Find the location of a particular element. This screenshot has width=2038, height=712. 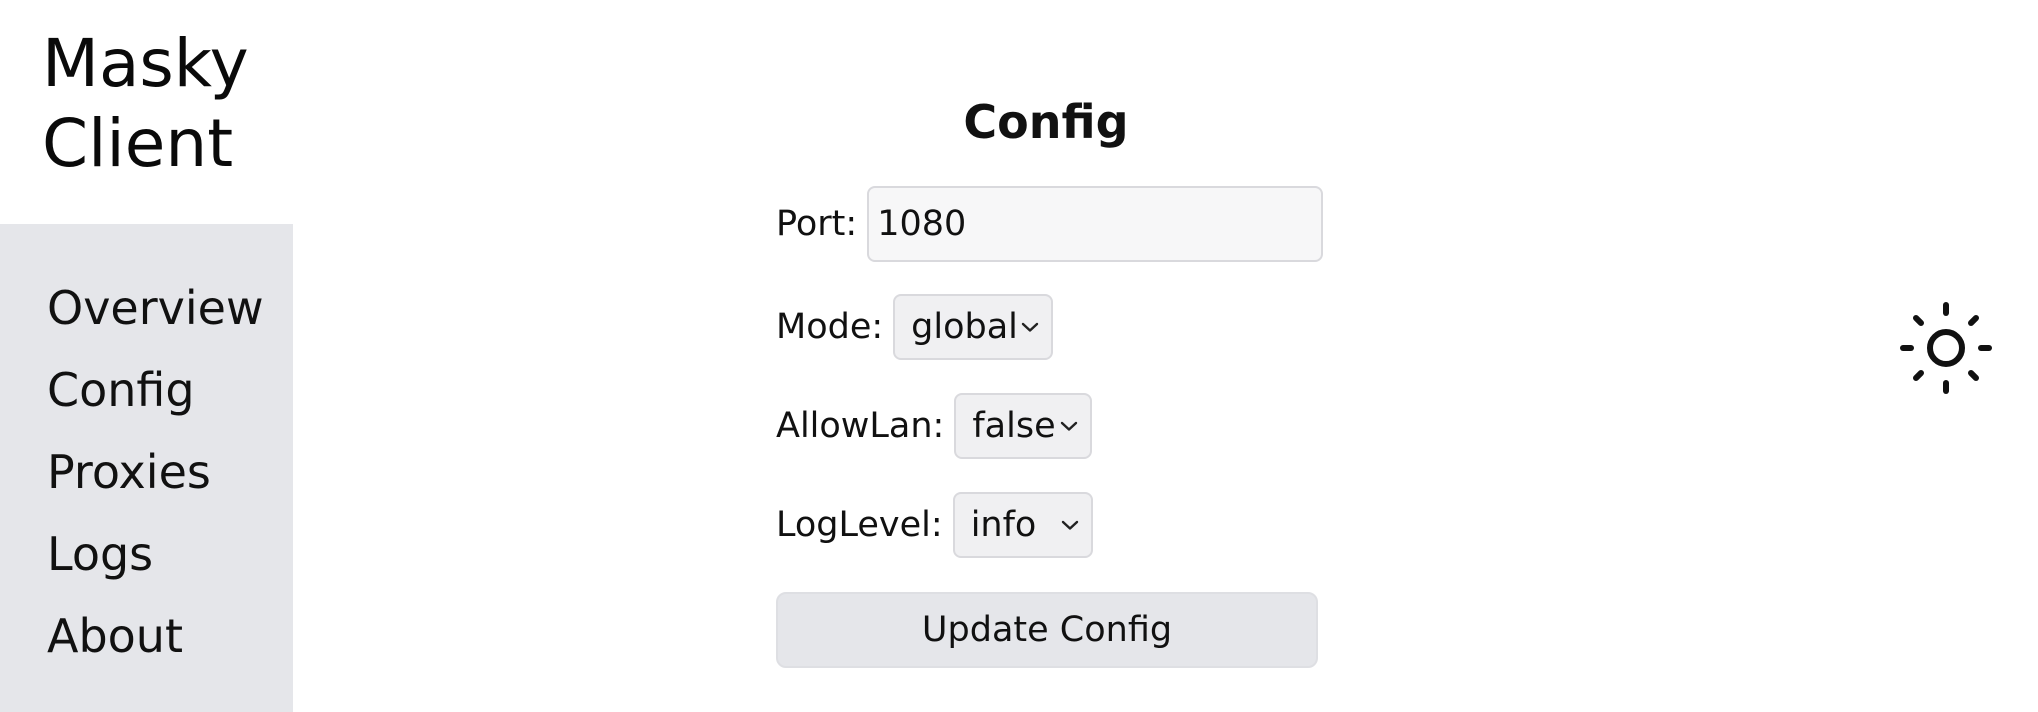

port-label: Port: is located at coordinates (817, 224).